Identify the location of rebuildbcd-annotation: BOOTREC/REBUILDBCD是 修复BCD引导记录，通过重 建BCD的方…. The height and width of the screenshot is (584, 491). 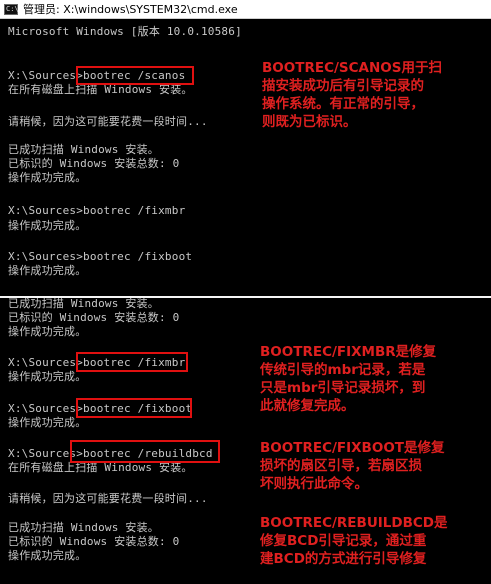
(354, 541).